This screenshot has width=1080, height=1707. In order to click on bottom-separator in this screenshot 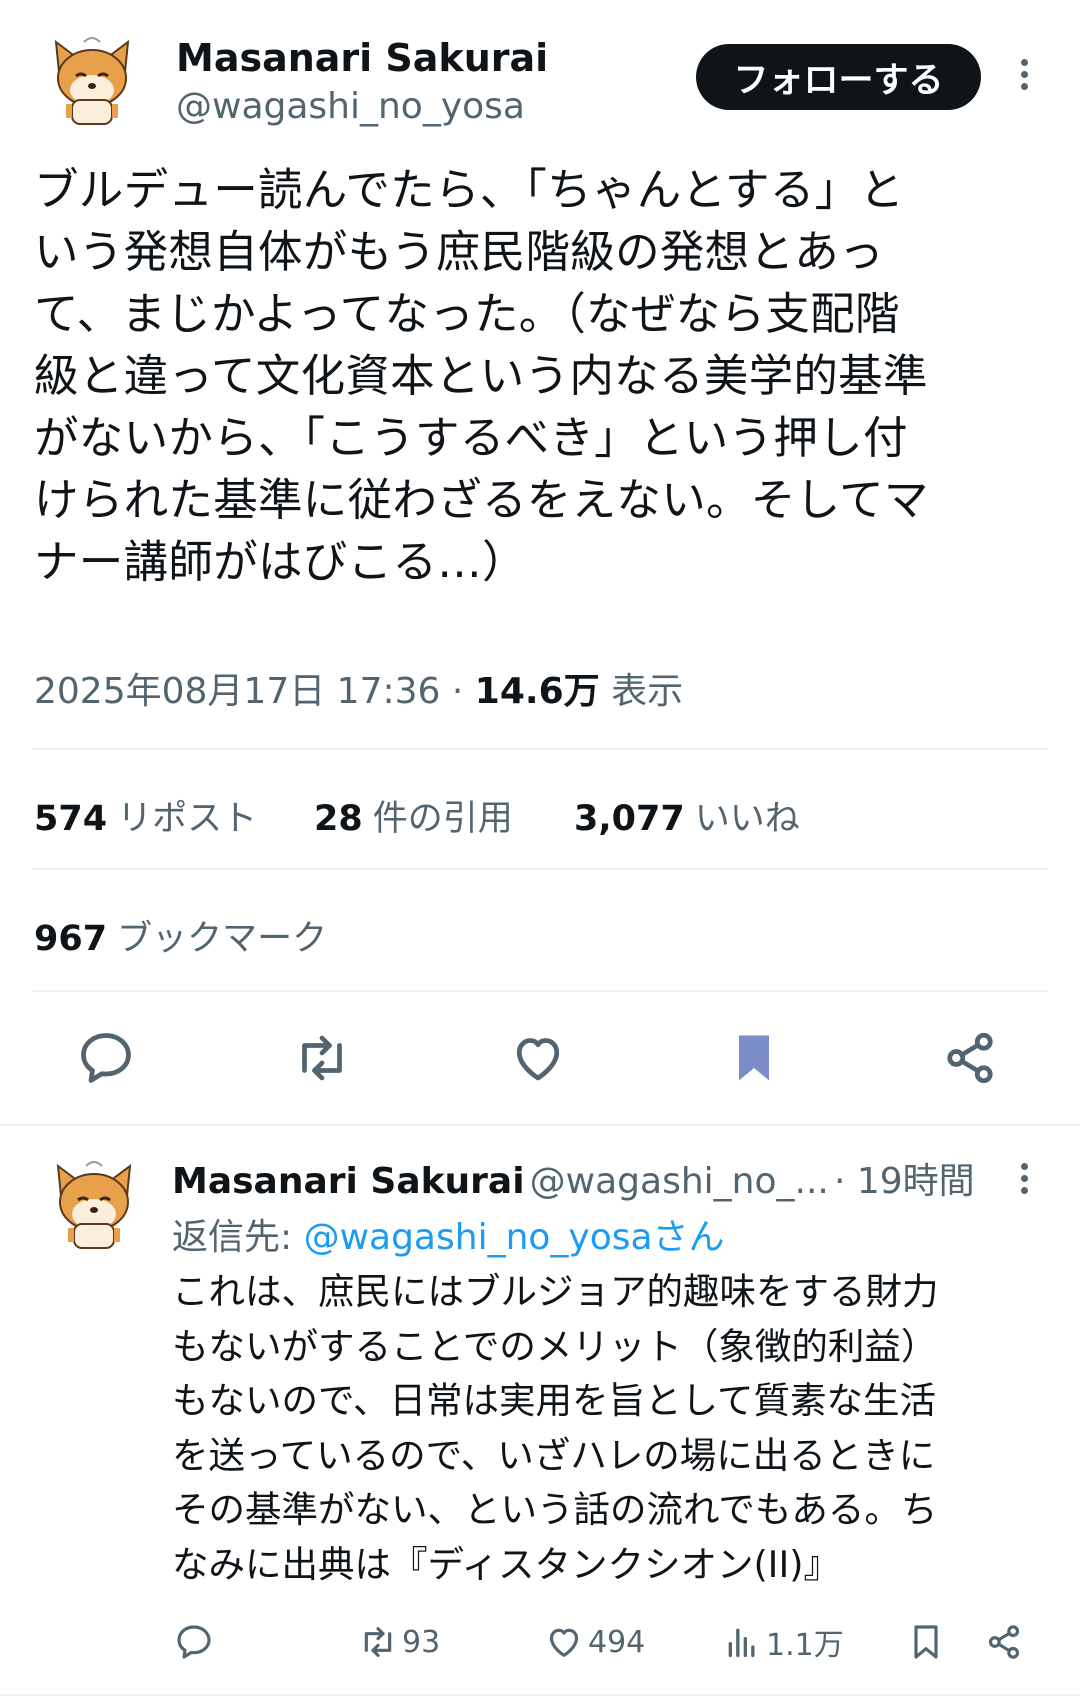, I will do `click(540, 1695)`.